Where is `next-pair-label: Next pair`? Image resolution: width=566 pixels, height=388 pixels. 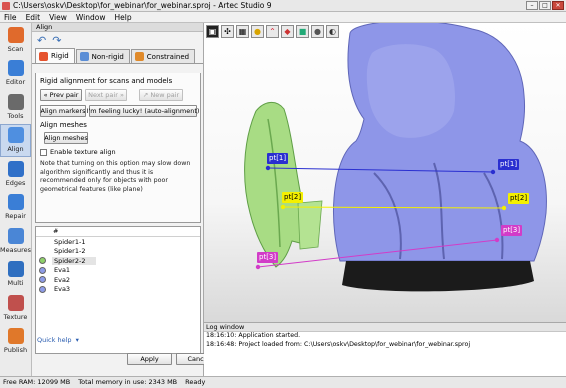 next-pair-label: Next pair is located at coordinates (103, 95).